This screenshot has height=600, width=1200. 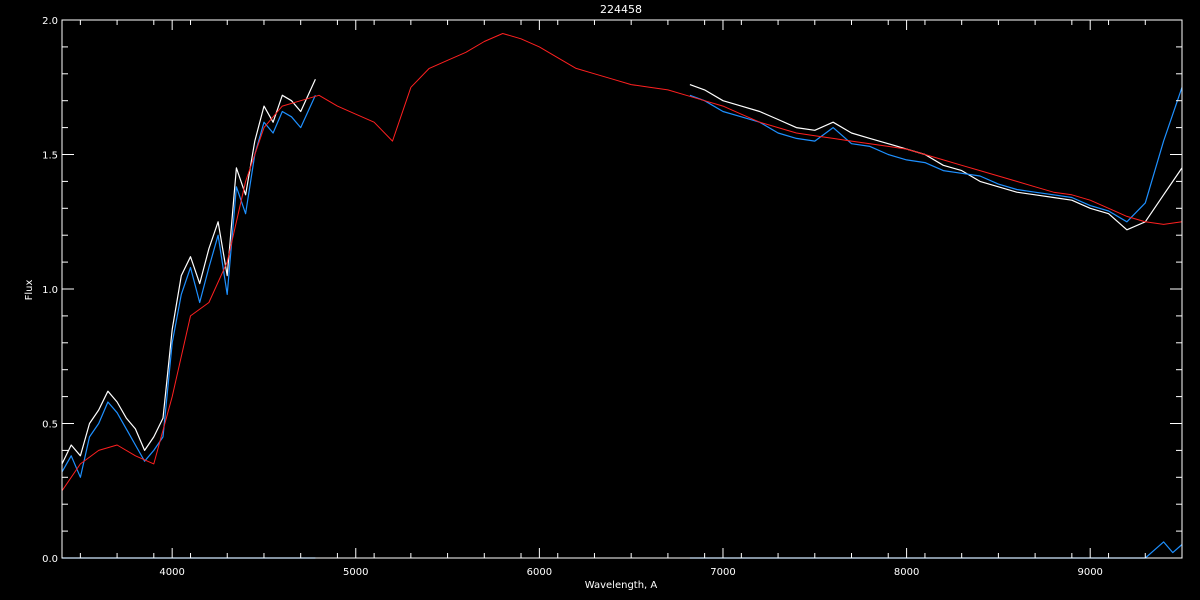 What do you see at coordinates (50, 290) in the screenshot?
I see `y-tick-label: 1.0` at bounding box center [50, 290].